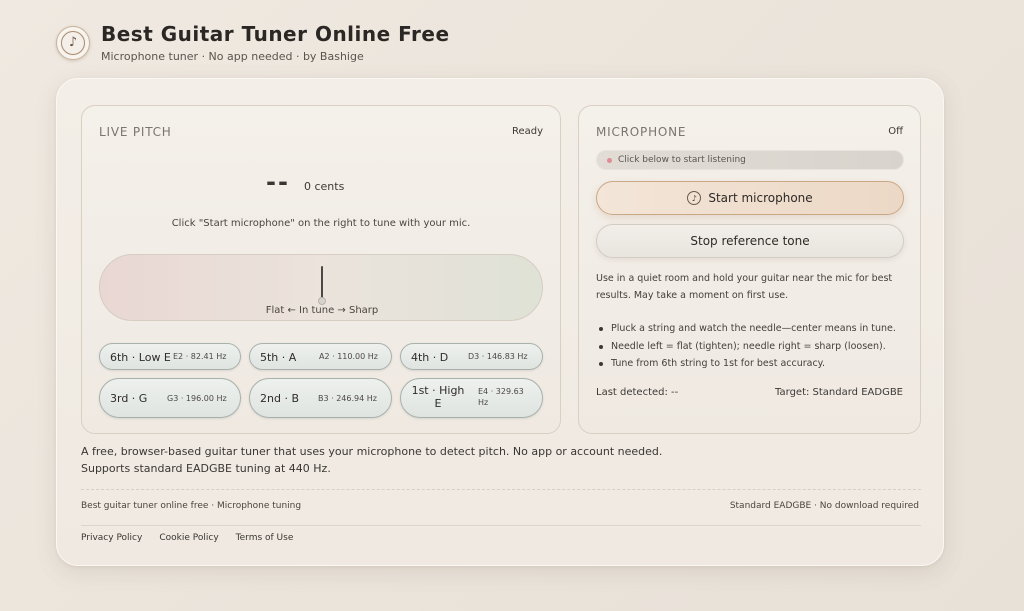 The width and height of the screenshot is (1024, 611). I want to click on string-name: 6th · Low E, so click(140, 357).